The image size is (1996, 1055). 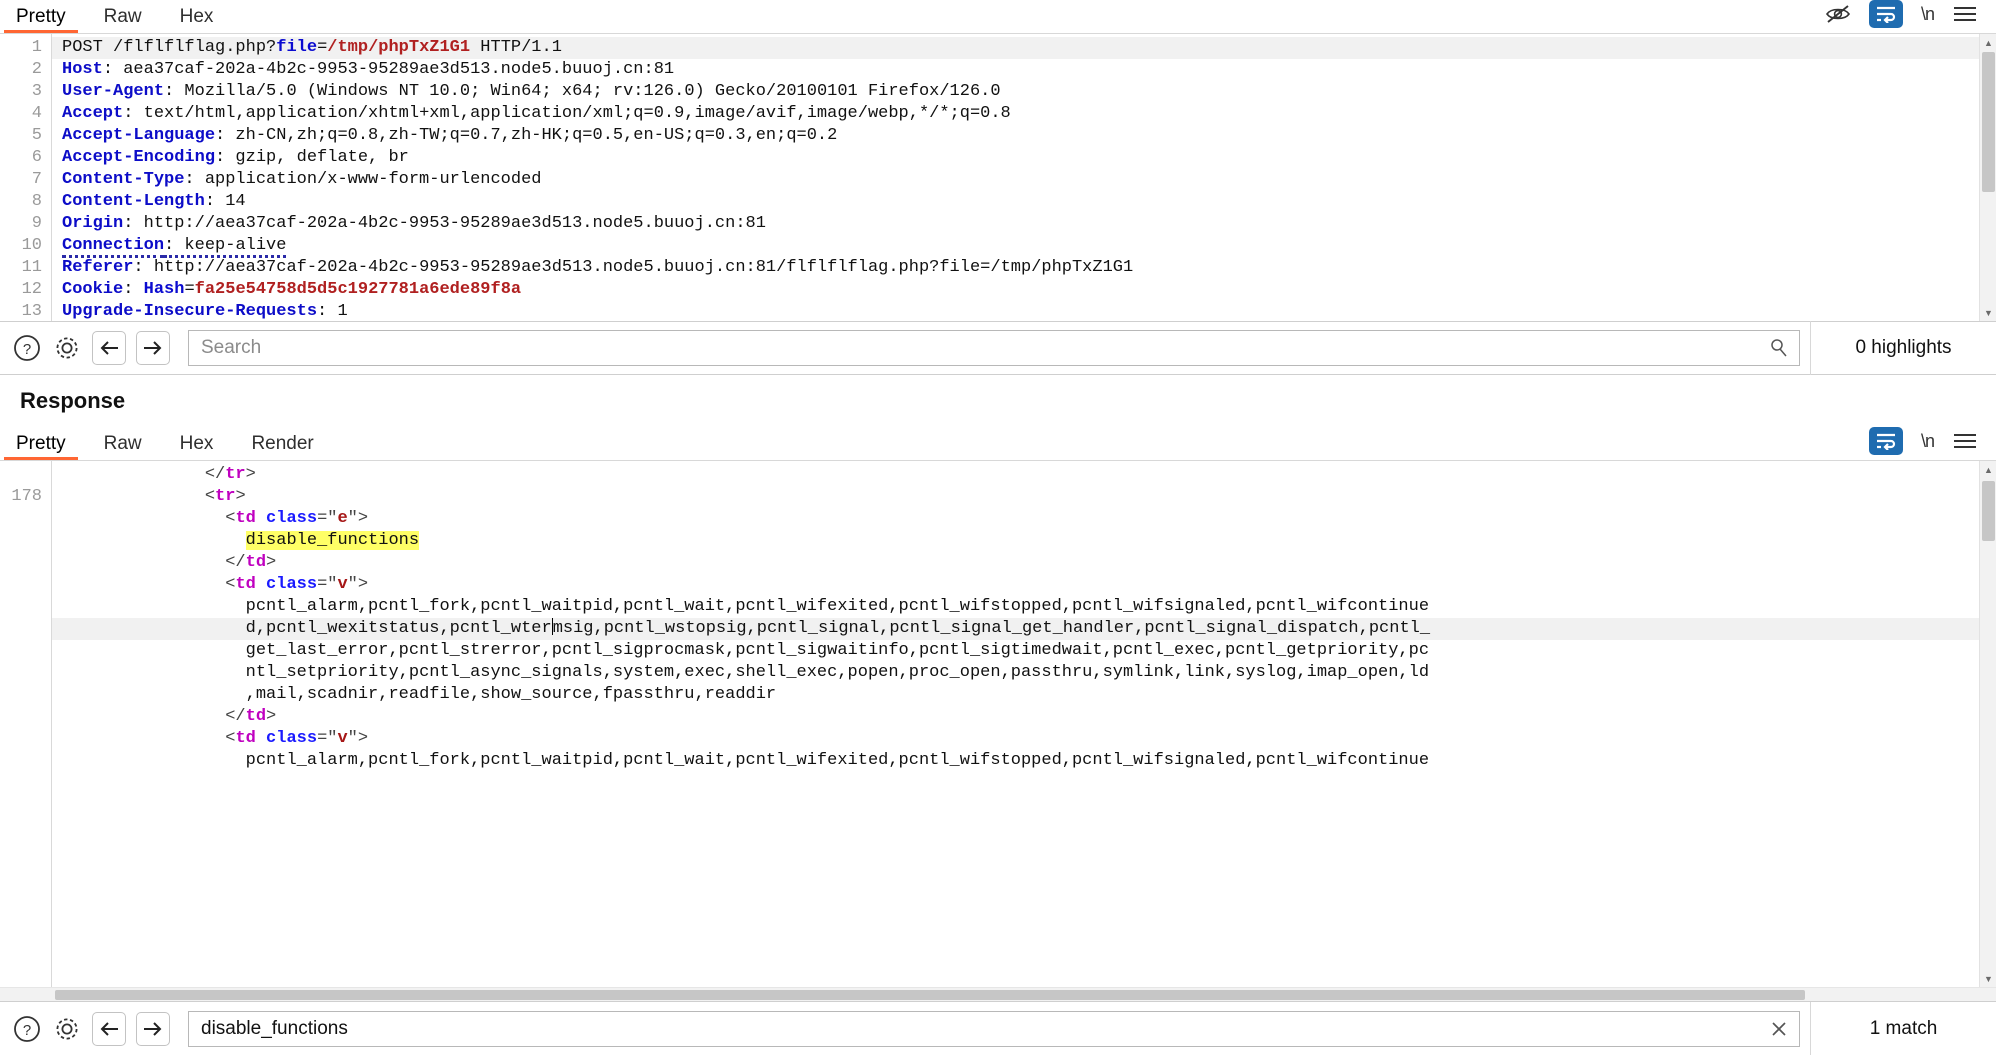 What do you see at coordinates (292, 738) in the screenshot?
I see `code-token: class` at bounding box center [292, 738].